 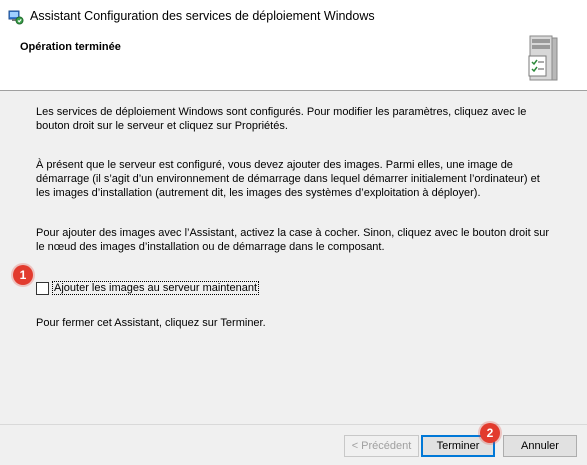 What do you see at coordinates (490, 433) in the screenshot?
I see `annotation-badge-2: 2` at bounding box center [490, 433].